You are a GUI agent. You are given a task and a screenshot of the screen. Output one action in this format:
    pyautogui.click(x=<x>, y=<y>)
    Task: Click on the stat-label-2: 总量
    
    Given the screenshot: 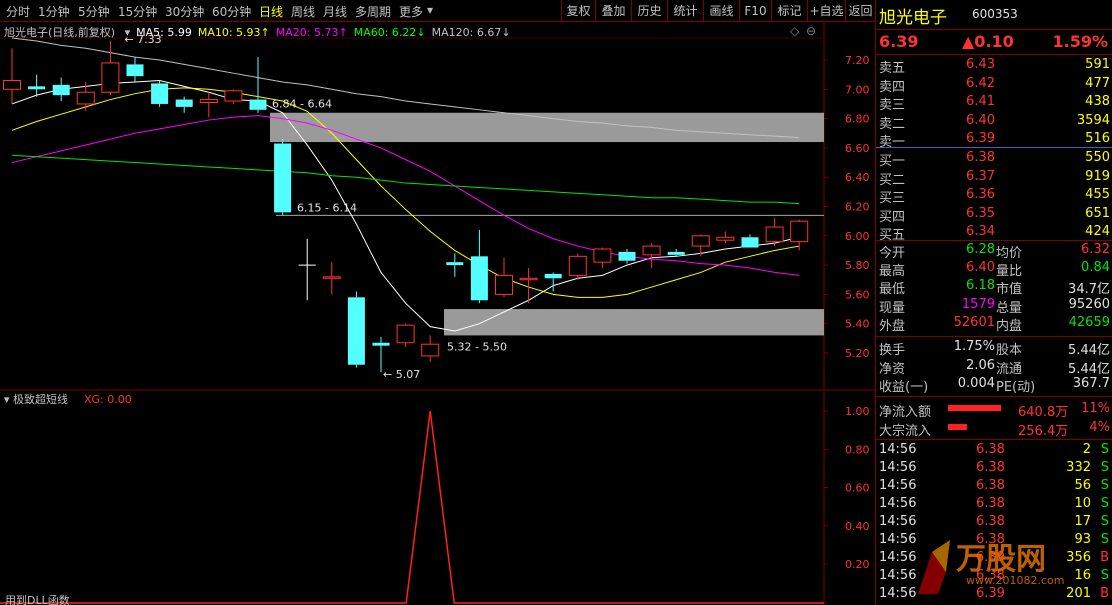 What is the action you would take?
    pyautogui.click(x=1009, y=308)
    